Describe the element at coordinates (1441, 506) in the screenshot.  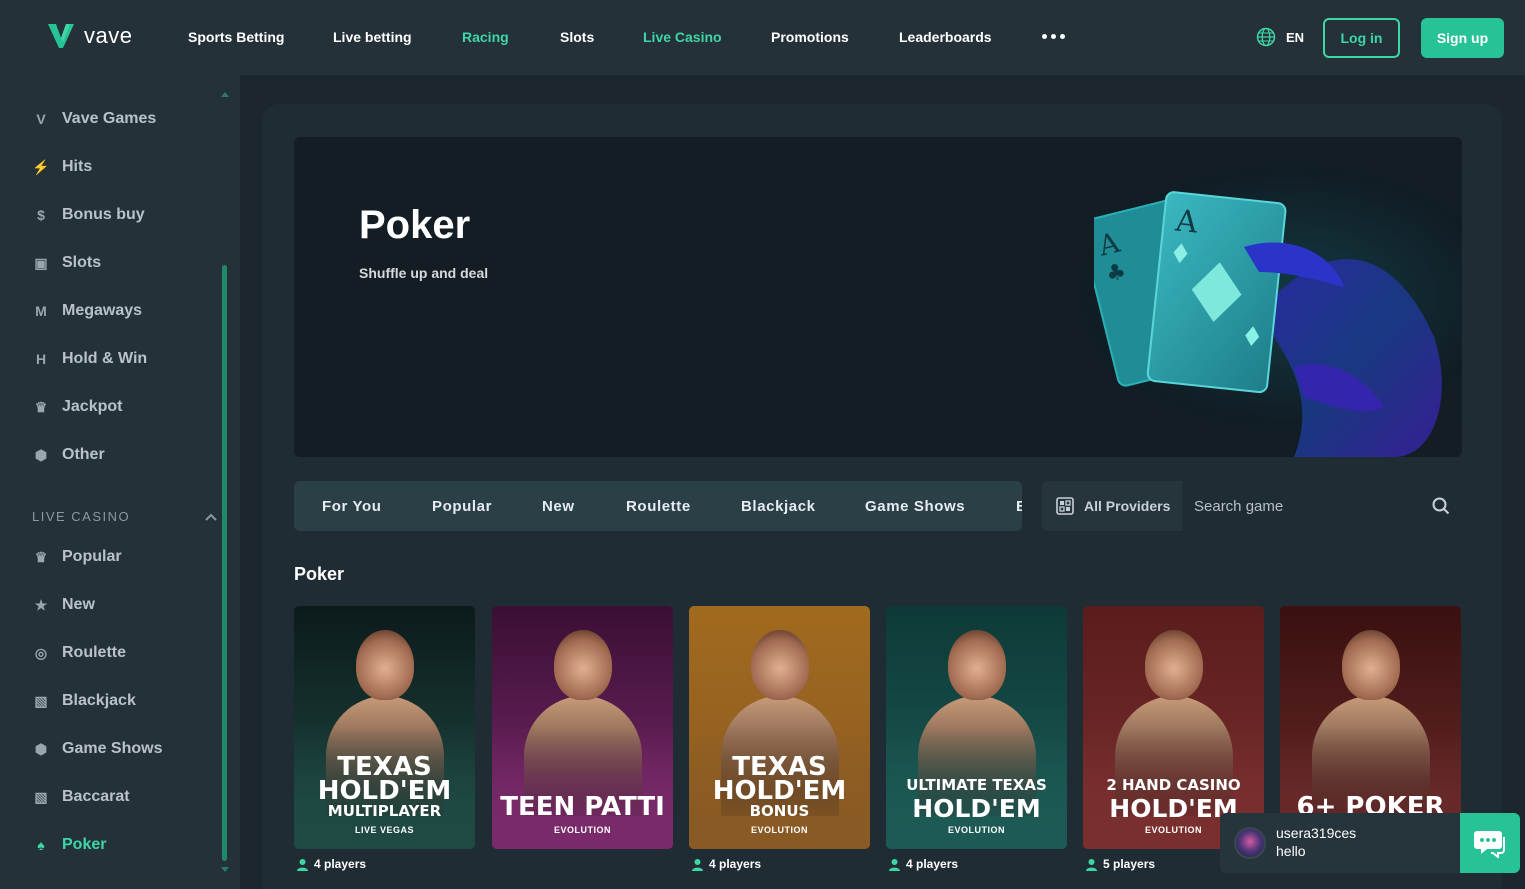
I see `search-icon` at that location.